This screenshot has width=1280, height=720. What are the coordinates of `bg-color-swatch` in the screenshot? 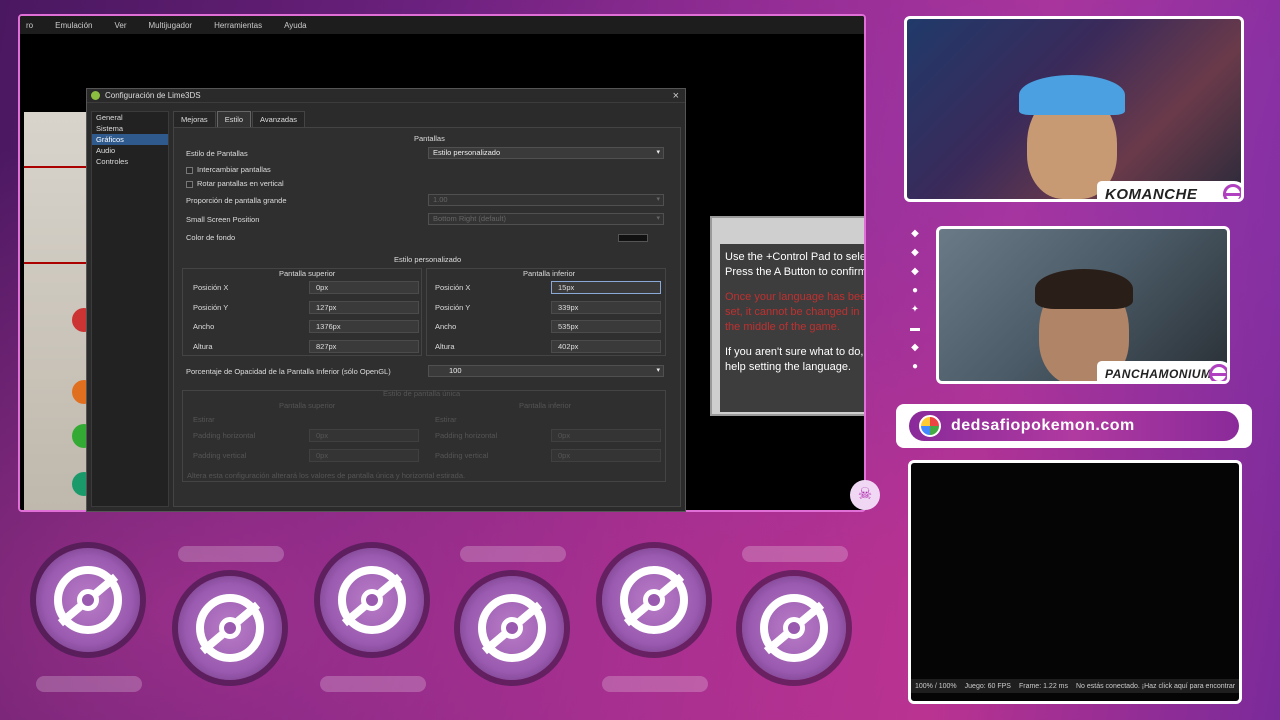 It's located at (633, 238).